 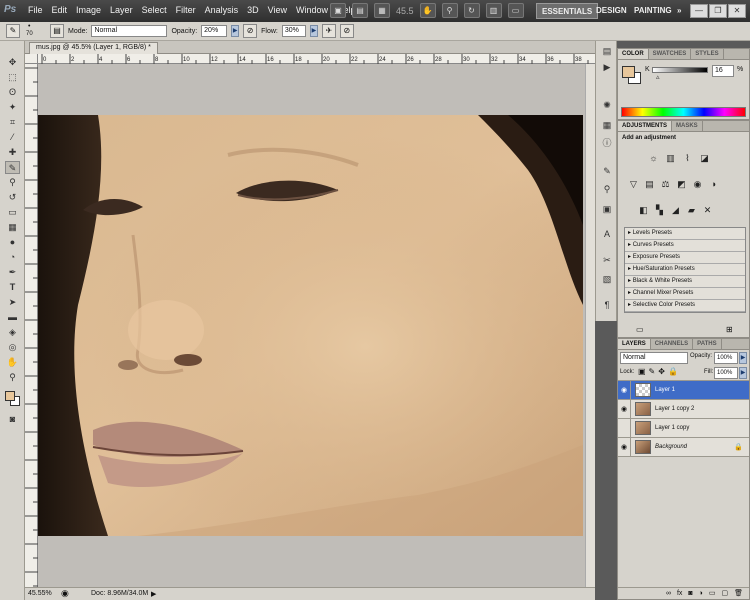 I want to click on workspace-essentials-button: ESSENTIALS, so click(x=567, y=11).